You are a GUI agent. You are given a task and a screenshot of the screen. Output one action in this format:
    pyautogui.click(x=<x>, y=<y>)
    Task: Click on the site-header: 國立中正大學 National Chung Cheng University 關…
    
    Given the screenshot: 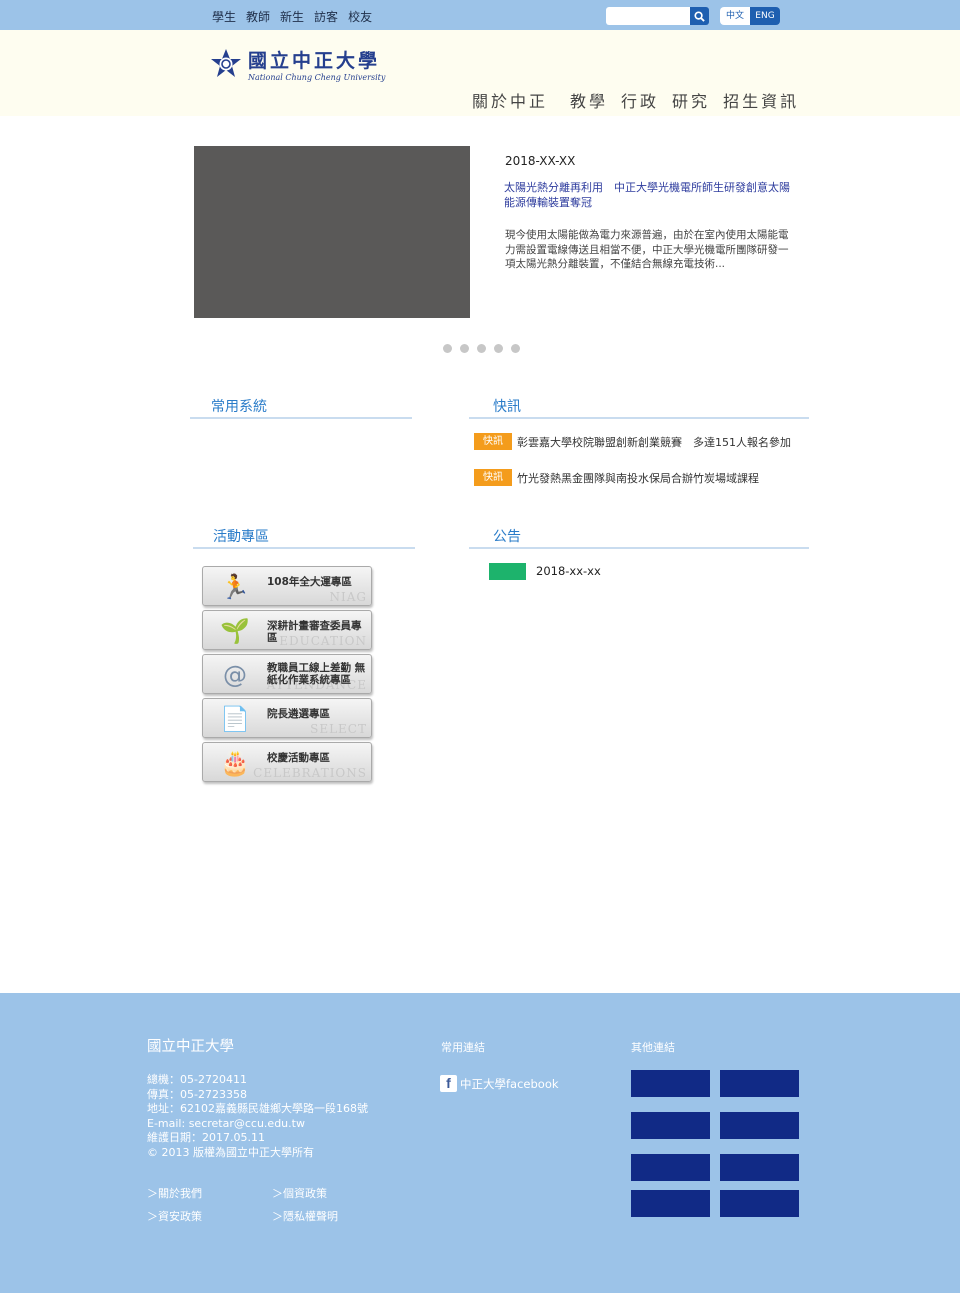 What is the action you would take?
    pyautogui.click(x=480, y=73)
    